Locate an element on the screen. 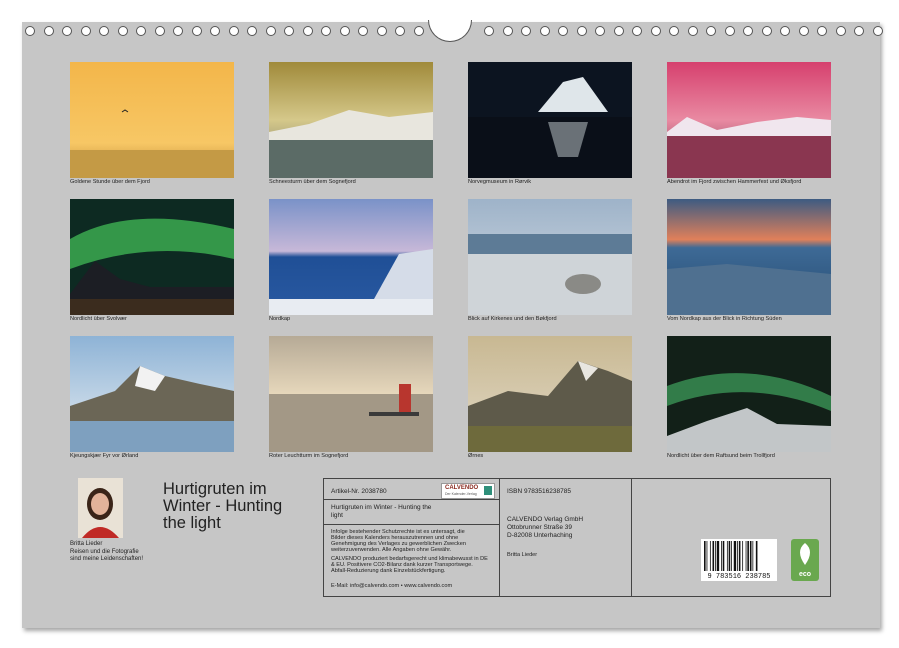 This screenshot has width=899, height=648. calvendo-logo: CALVENDO Der Kalender-Verlag is located at coordinates (468, 491).